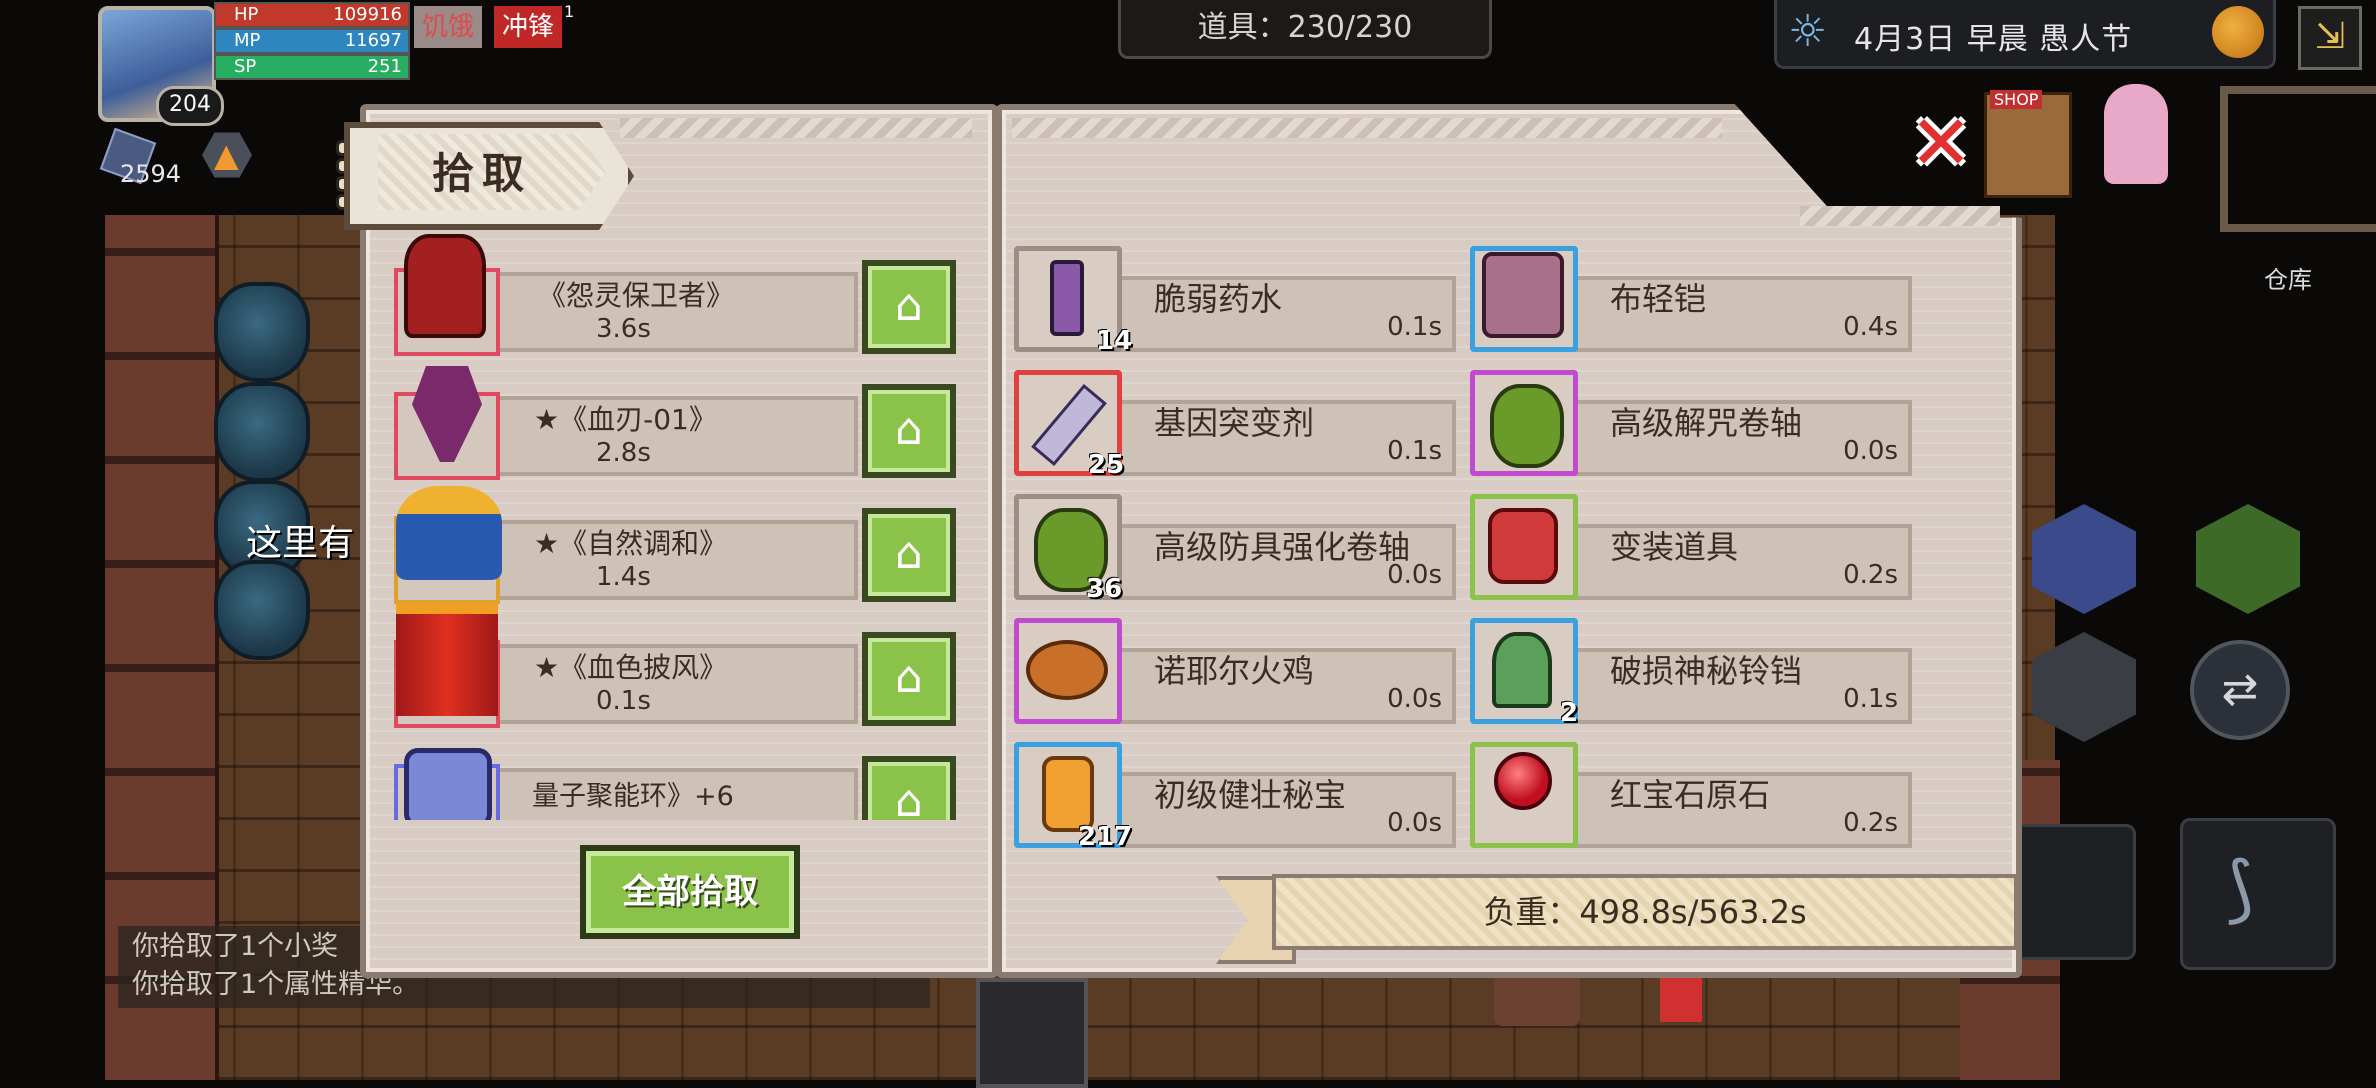  I want to click on inventory-item: 布轻铠 0.4s, so click(1693, 301).